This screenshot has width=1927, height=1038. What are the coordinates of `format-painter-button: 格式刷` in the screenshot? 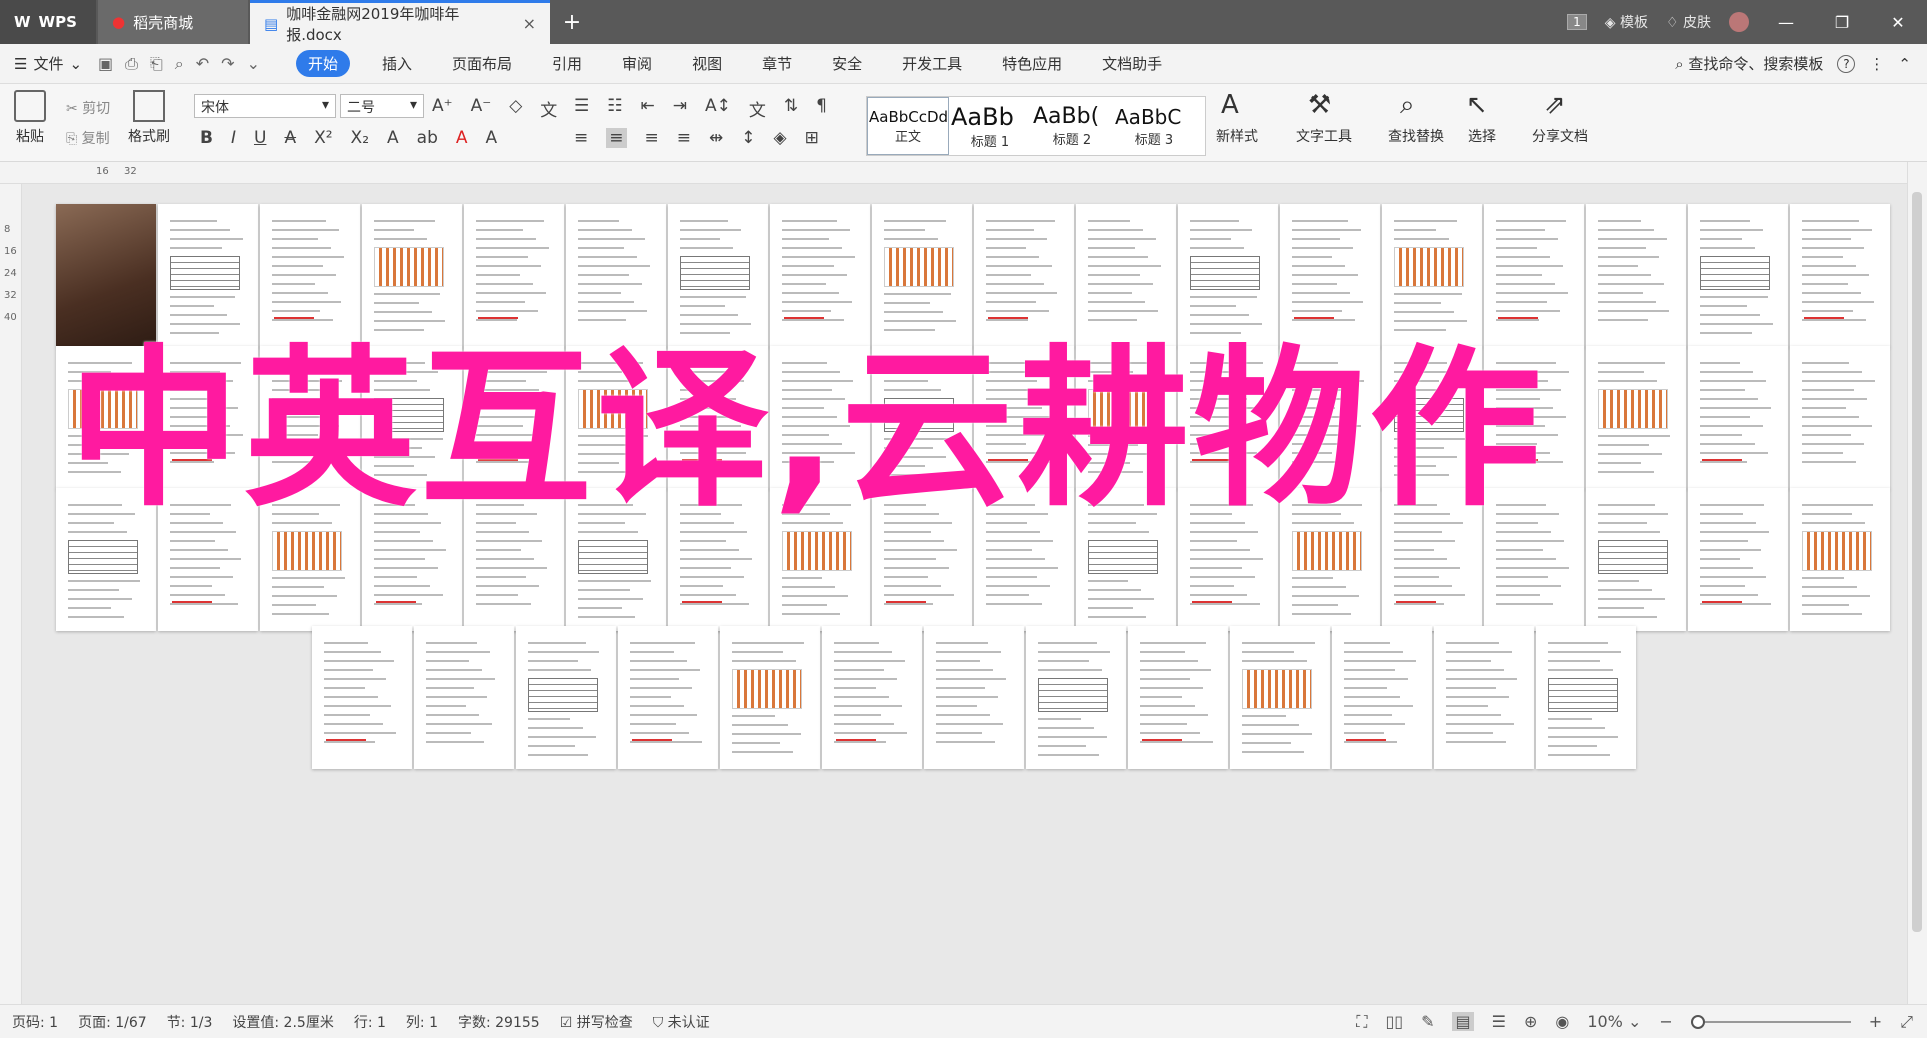 It's located at (149, 118).